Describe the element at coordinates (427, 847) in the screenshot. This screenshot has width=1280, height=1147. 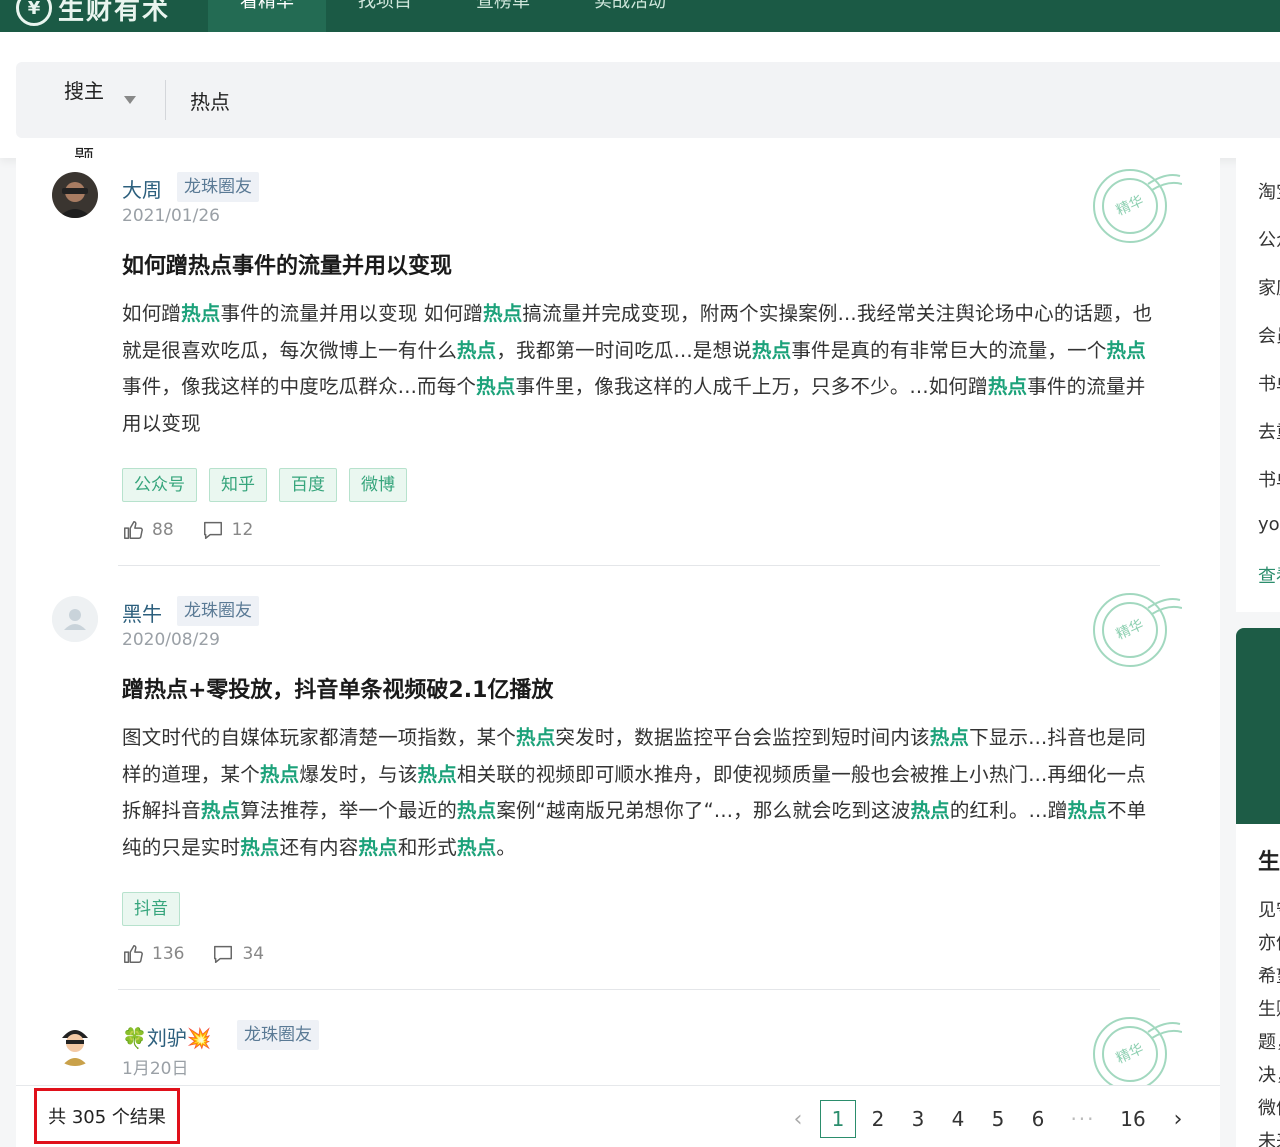
I see `excerpt-text: 和形式` at that location.